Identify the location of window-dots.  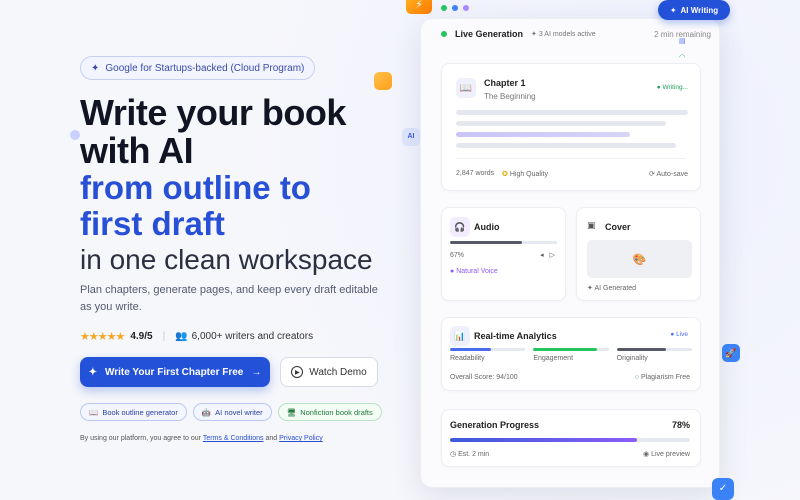
(455, 8).